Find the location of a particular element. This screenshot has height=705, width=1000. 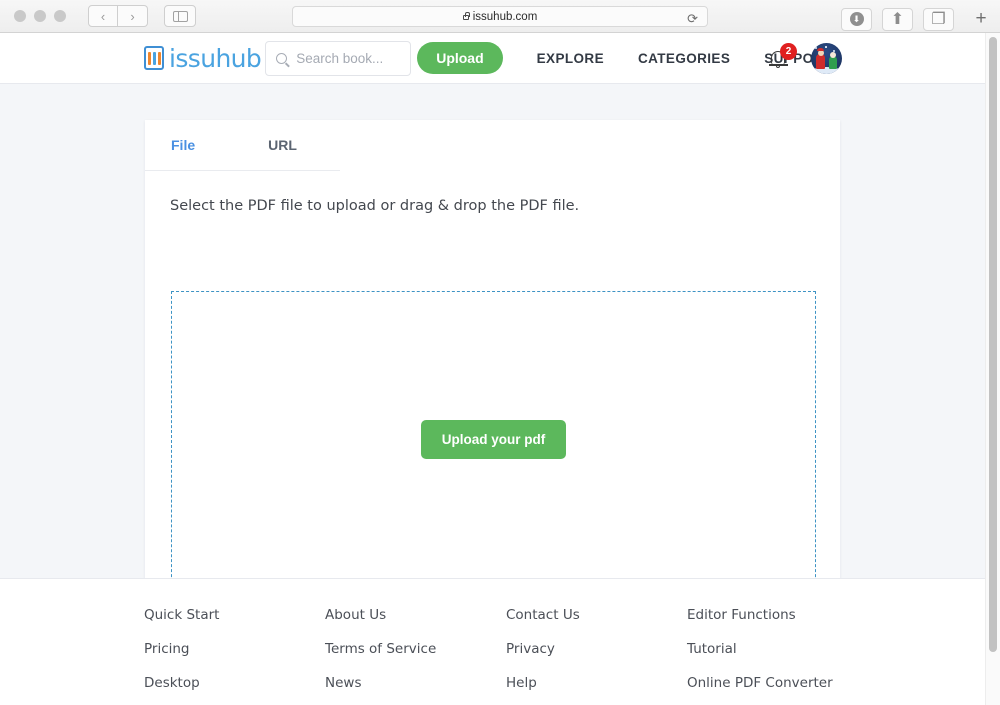

browser-toolbar: ‹ › issuhub.com ⟳ ⬇ ⬆ ❐ + is located at coordinates (500, 16).